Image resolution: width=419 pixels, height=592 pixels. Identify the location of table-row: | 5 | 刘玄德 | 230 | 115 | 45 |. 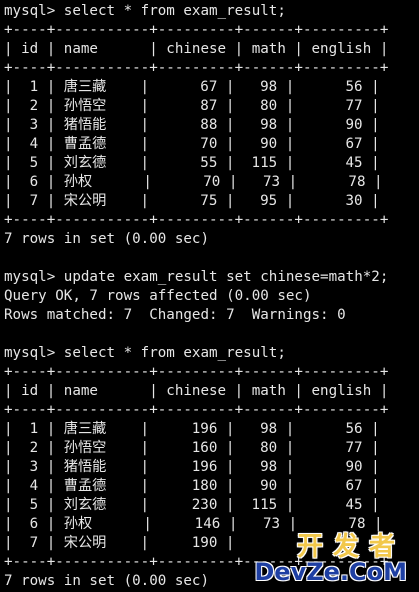
(192, 505).